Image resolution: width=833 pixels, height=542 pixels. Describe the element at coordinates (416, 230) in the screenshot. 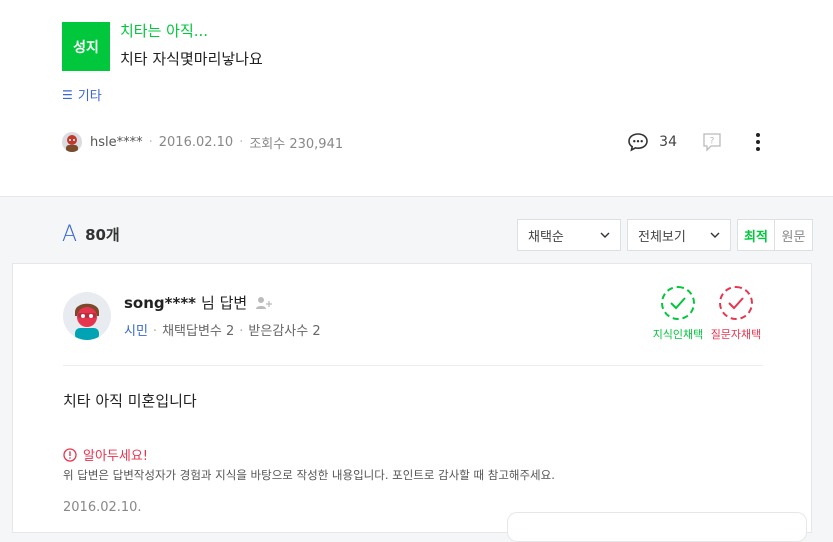

I see `answer-toolbar: A 80개 채택순 전체보기 최적 원문` at that location.